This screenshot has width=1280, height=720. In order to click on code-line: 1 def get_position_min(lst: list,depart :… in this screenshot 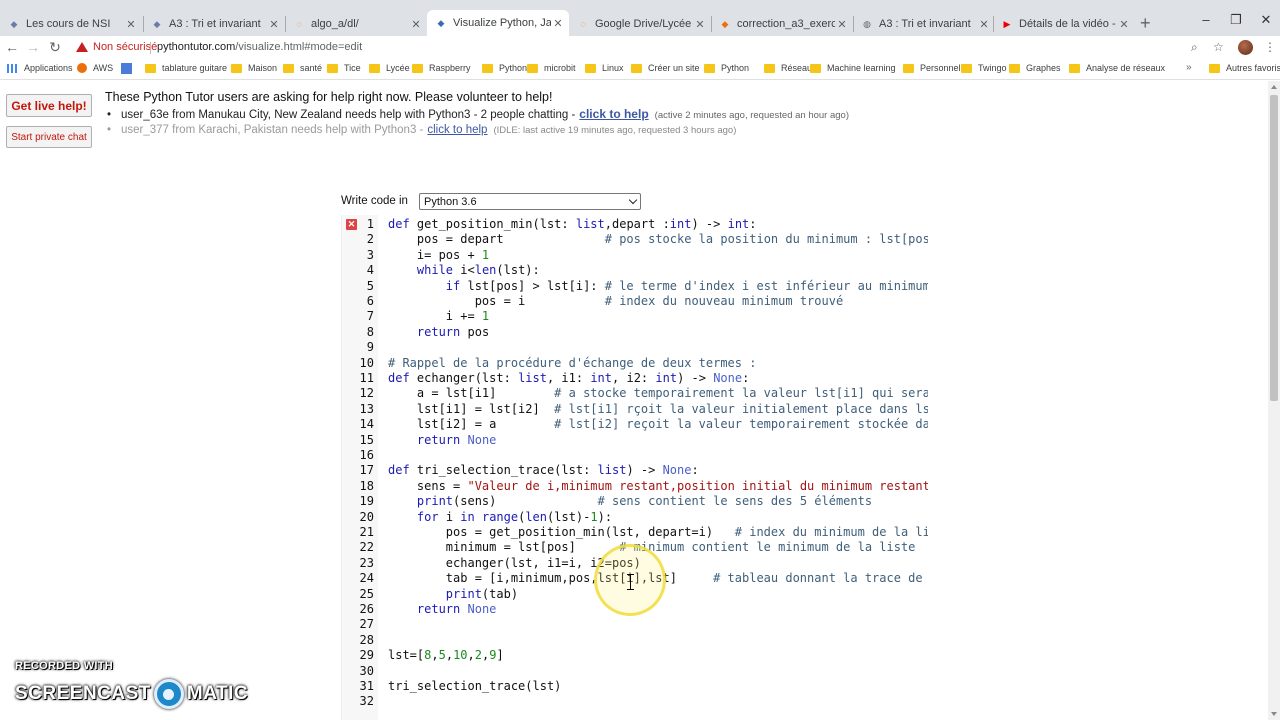, I will do `click(635, 224)`.